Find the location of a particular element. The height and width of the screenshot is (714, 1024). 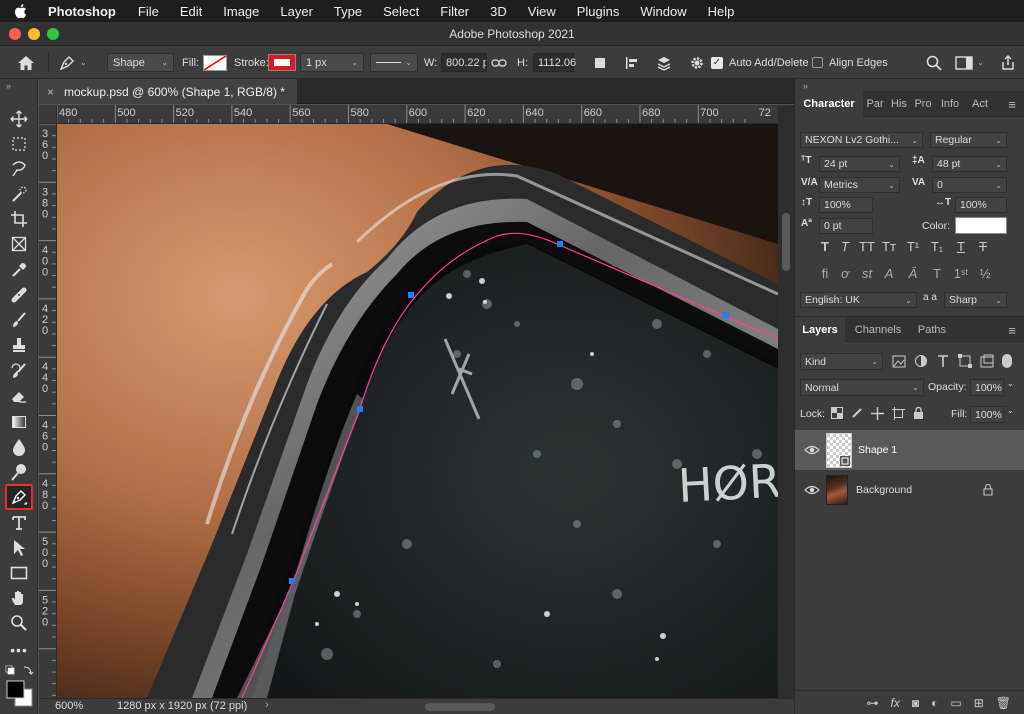

menu-file: File is located at coordinates (148, 11).